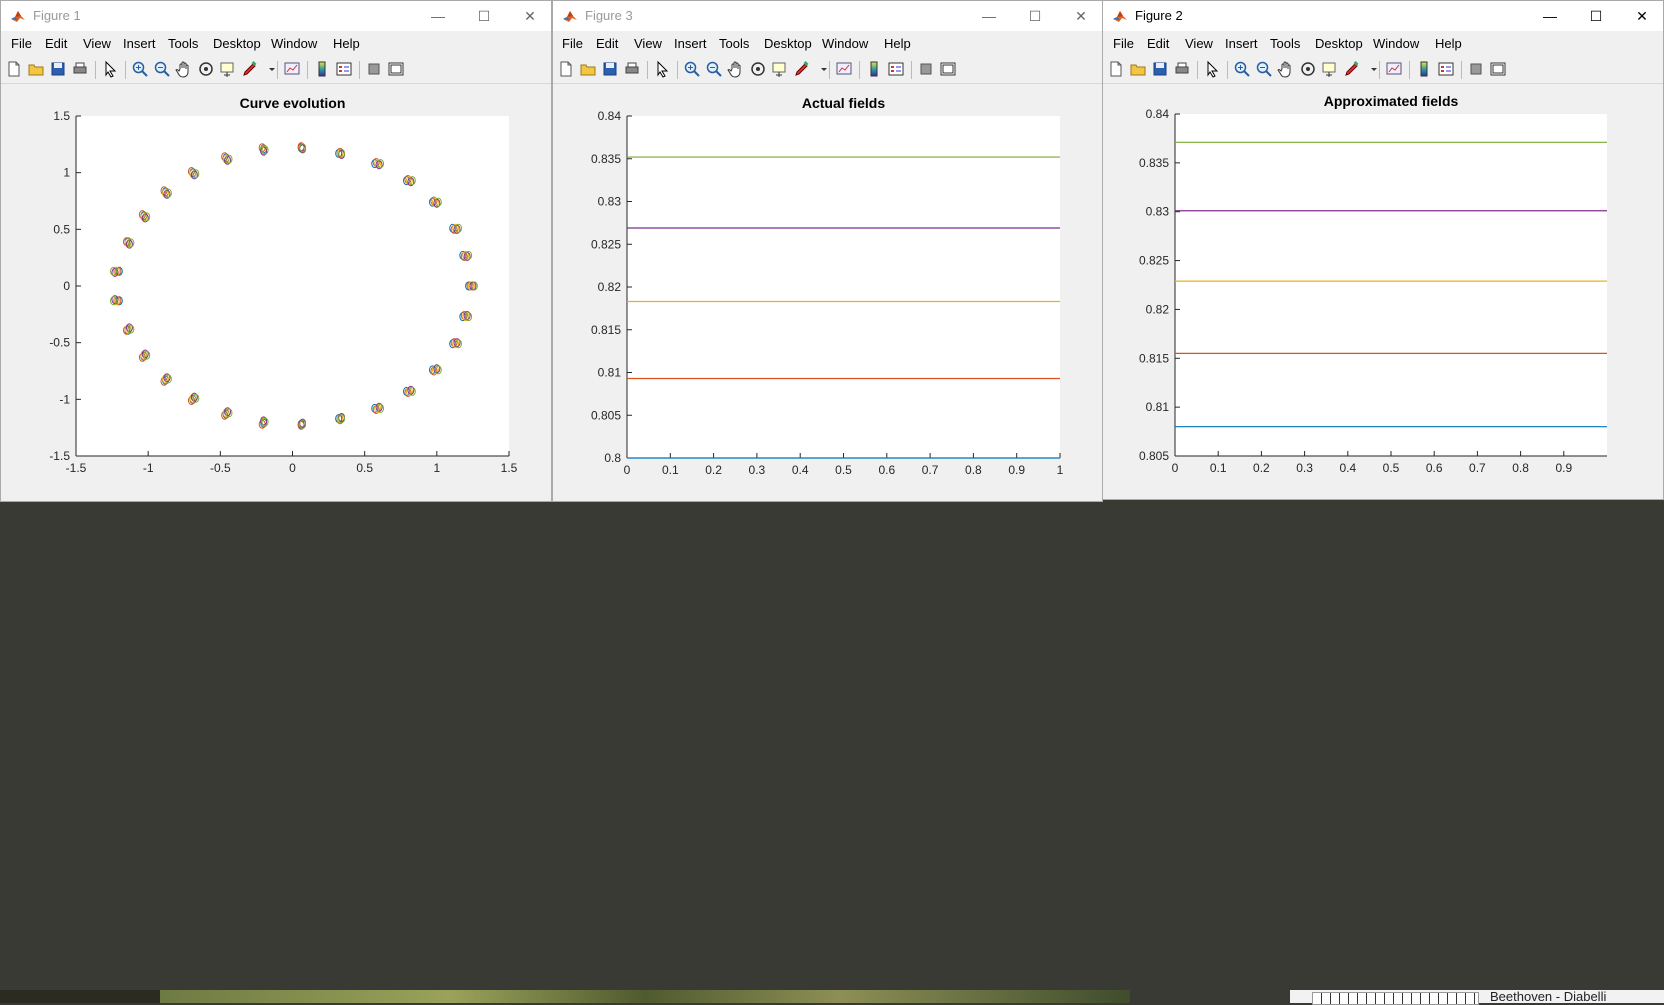 The width and height of the screenshot is (1664, 1005). What do you see at coordinates (220, 468) in the screenshot?
I see `x-tick-label: -0.5` at bounding box center [220, 468].